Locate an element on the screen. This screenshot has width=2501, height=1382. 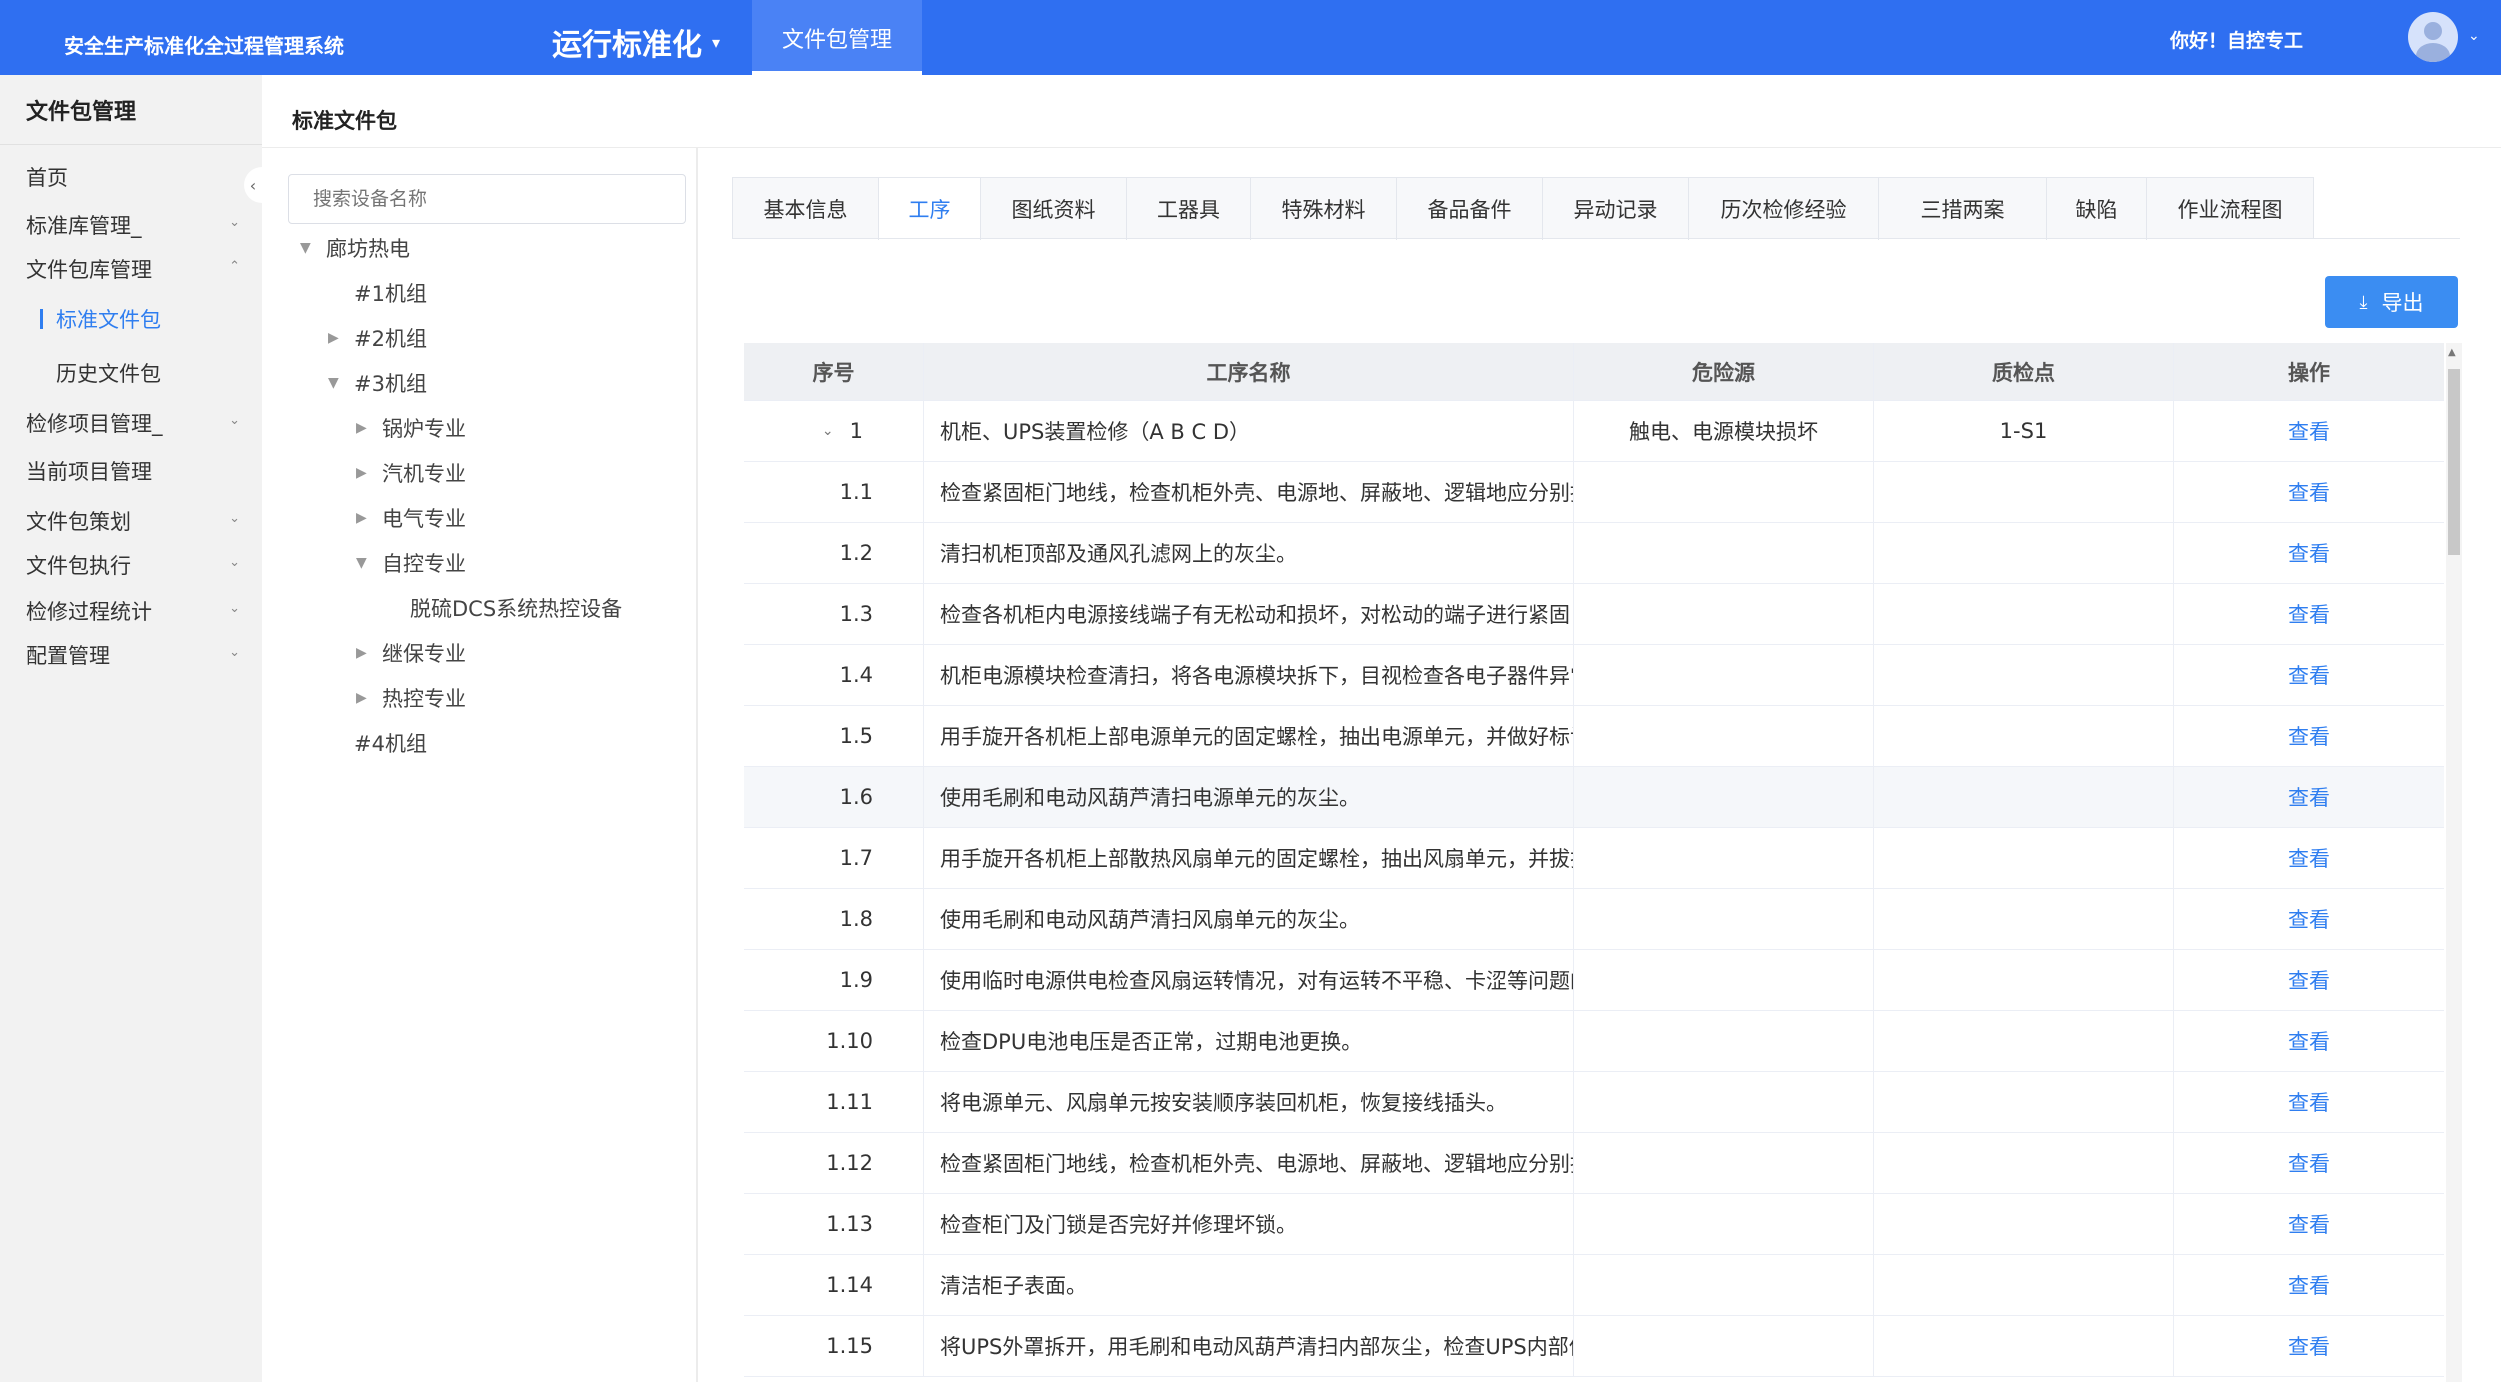
tree-node-label: #4机组 is located at coordinates (390, 744).